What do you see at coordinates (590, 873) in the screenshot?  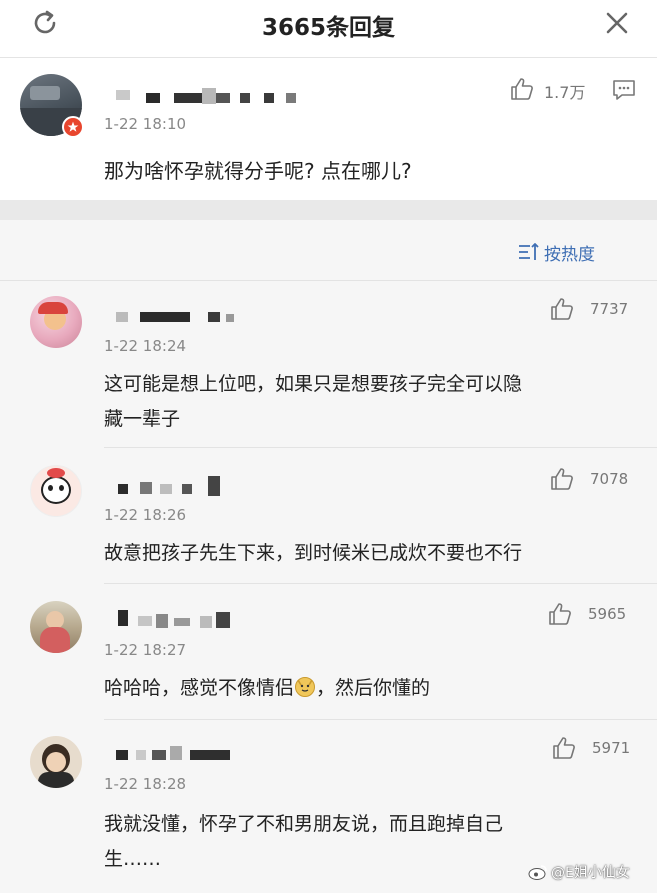 I see `watermark-text: @E姐小仙女` at bounding box center [590, 873].